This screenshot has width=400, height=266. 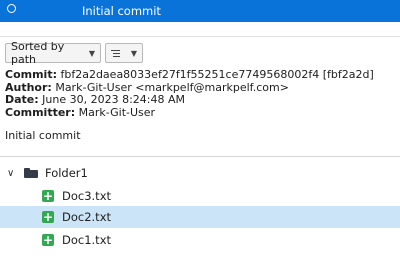 I want to click on view-mode-dropdown-button: ▼, so click(x=124, y=53).